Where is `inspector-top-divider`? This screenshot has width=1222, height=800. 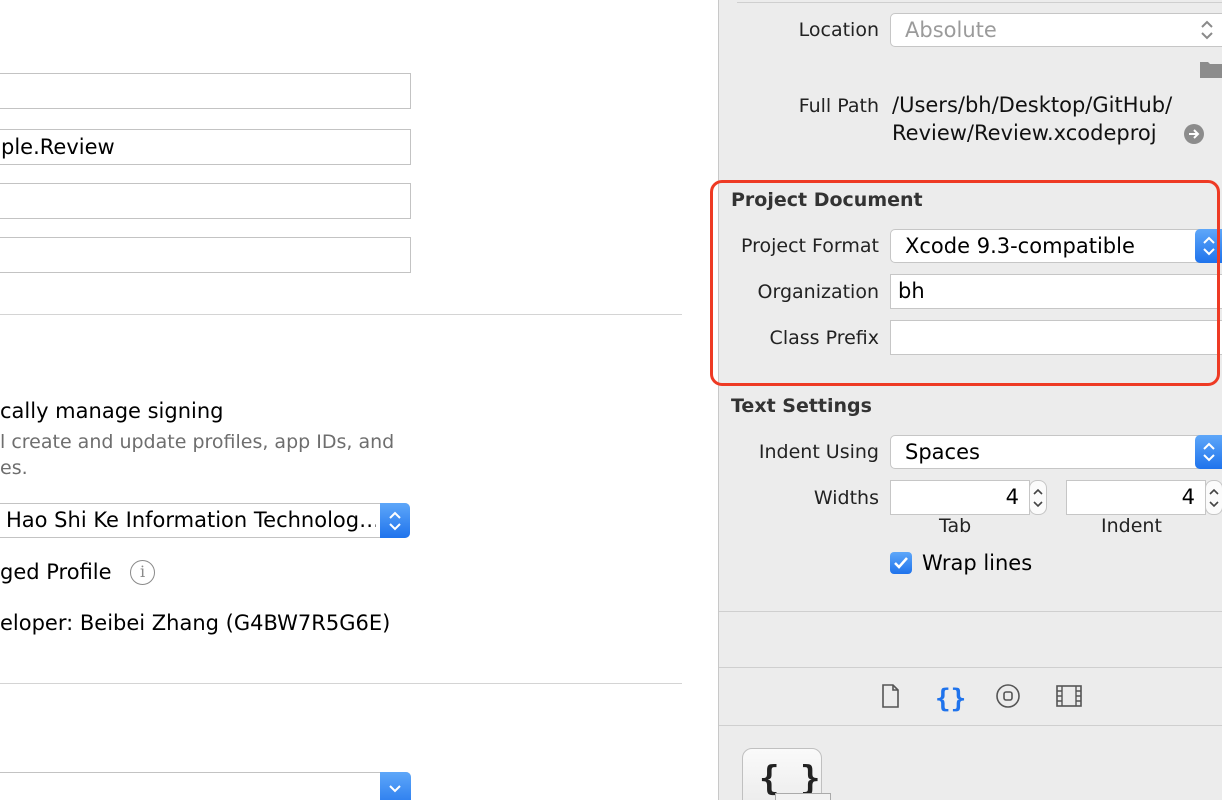
inspector-top-divider is located at coordinates (979, 2).